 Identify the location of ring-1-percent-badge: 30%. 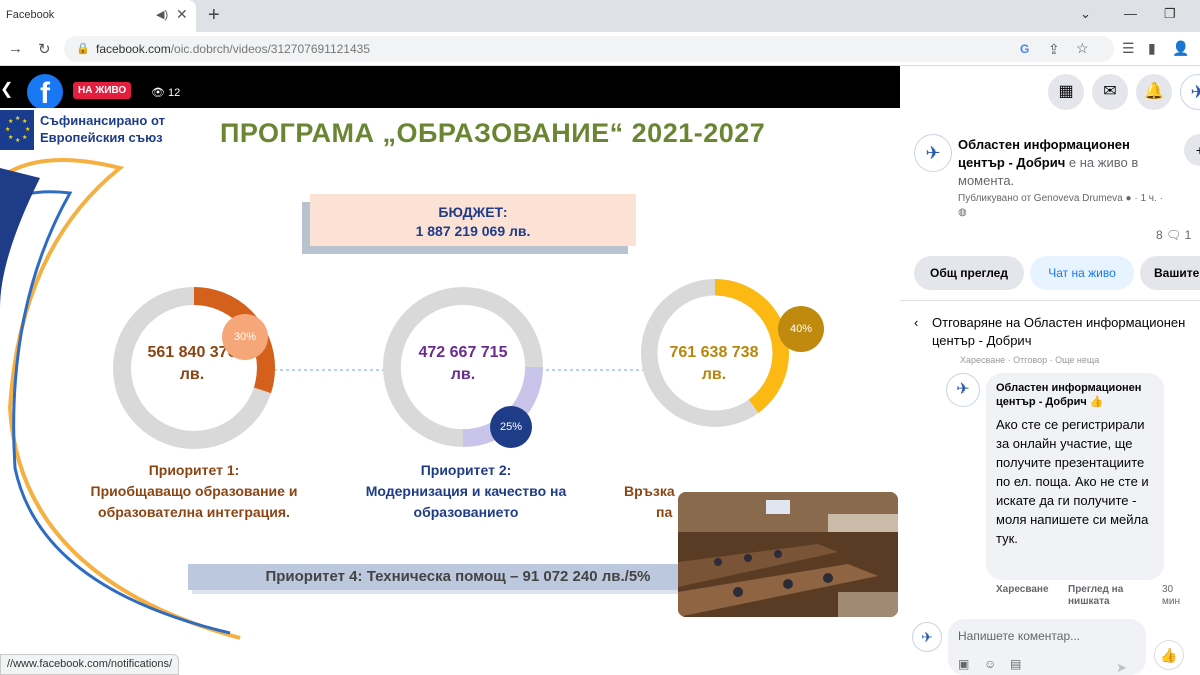
(245, 337).